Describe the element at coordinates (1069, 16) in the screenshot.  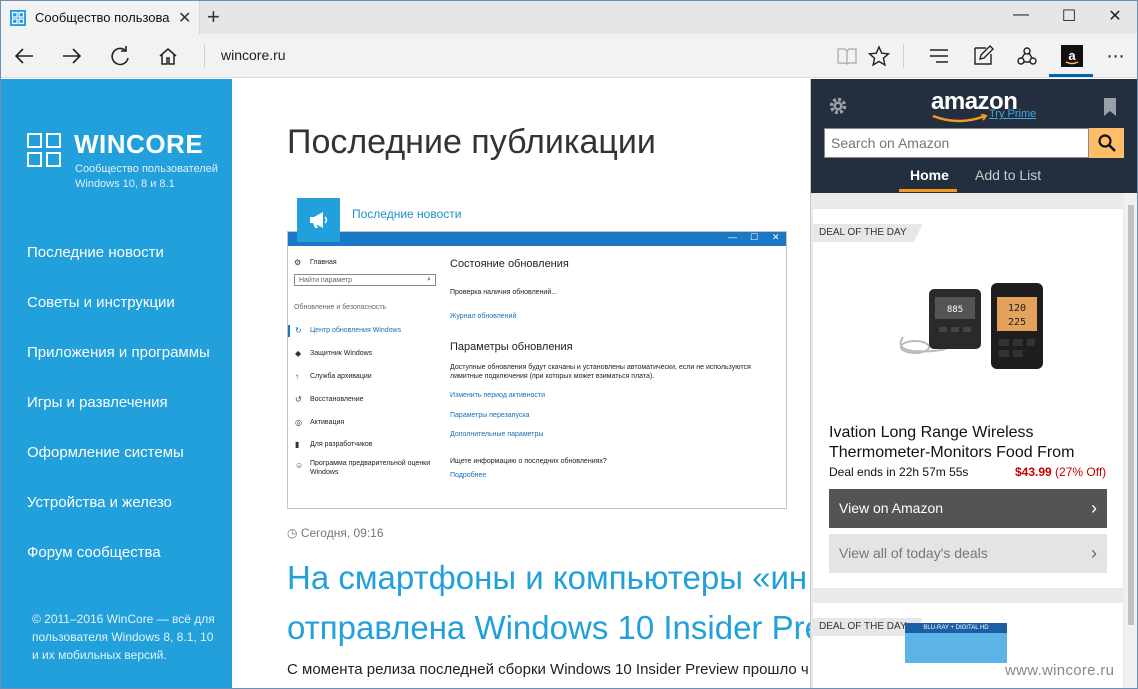
I see `maximize-icon: ☐` at that location.